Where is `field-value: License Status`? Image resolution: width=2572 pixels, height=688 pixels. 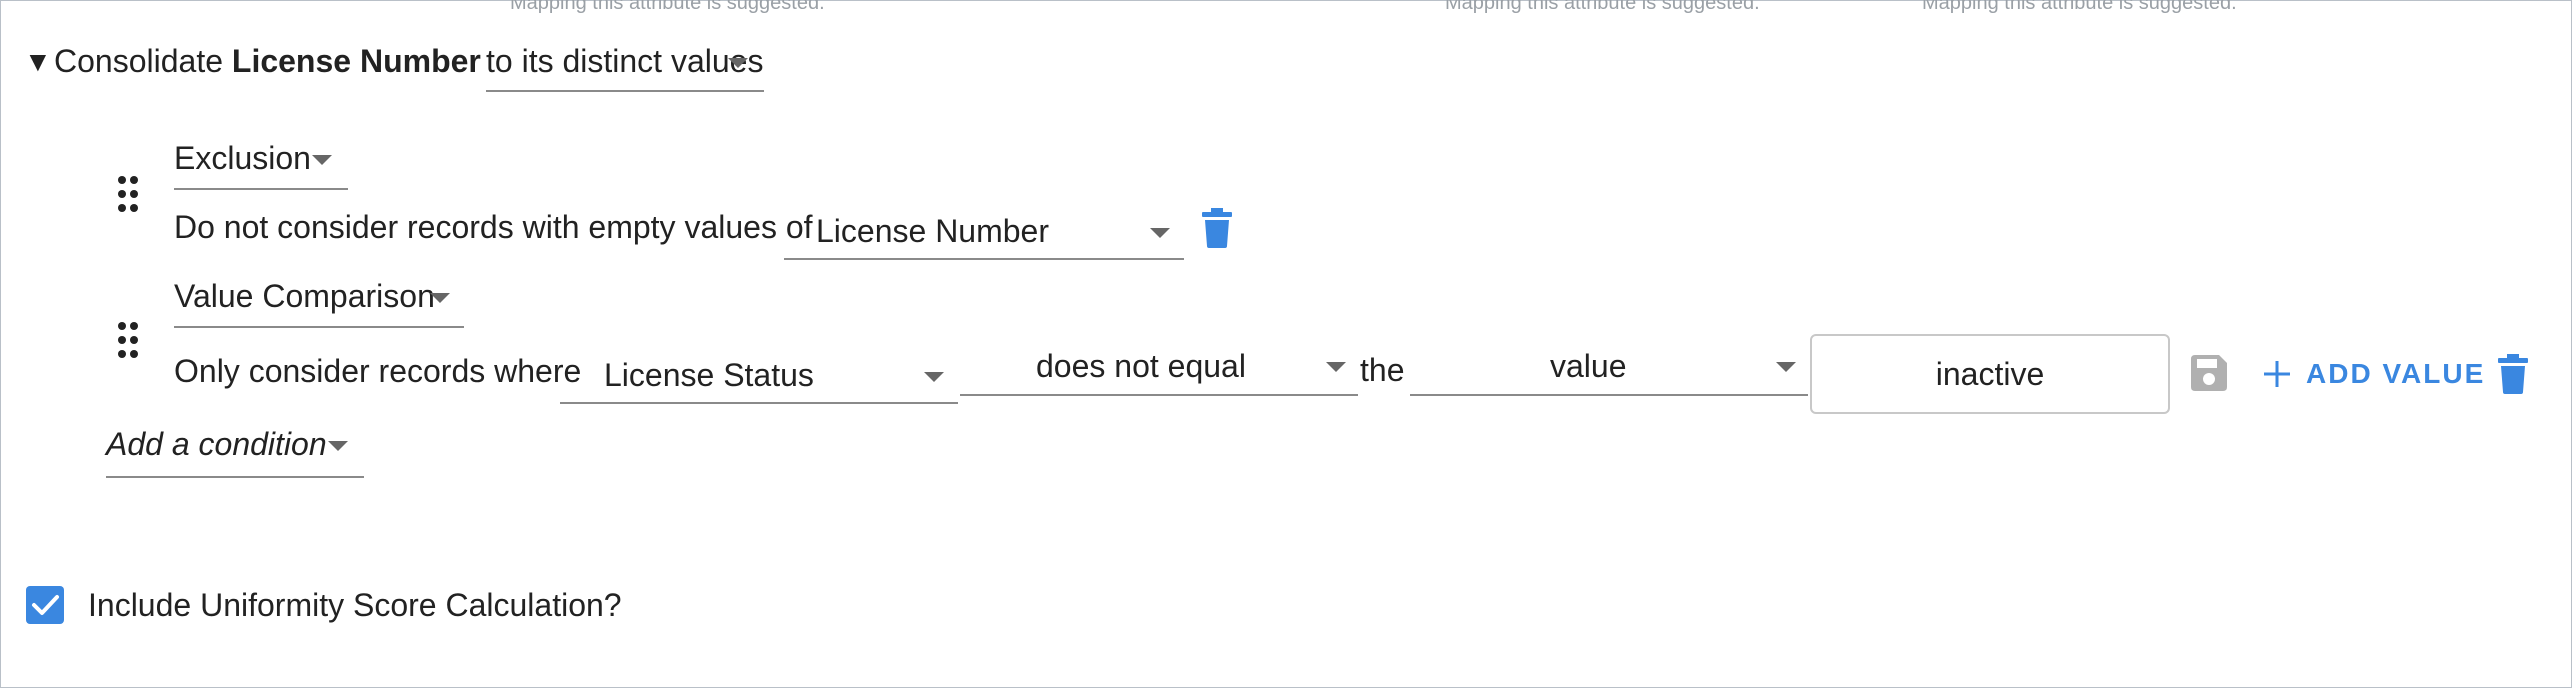
field-value: License Status is located at coordinates (709, 375).